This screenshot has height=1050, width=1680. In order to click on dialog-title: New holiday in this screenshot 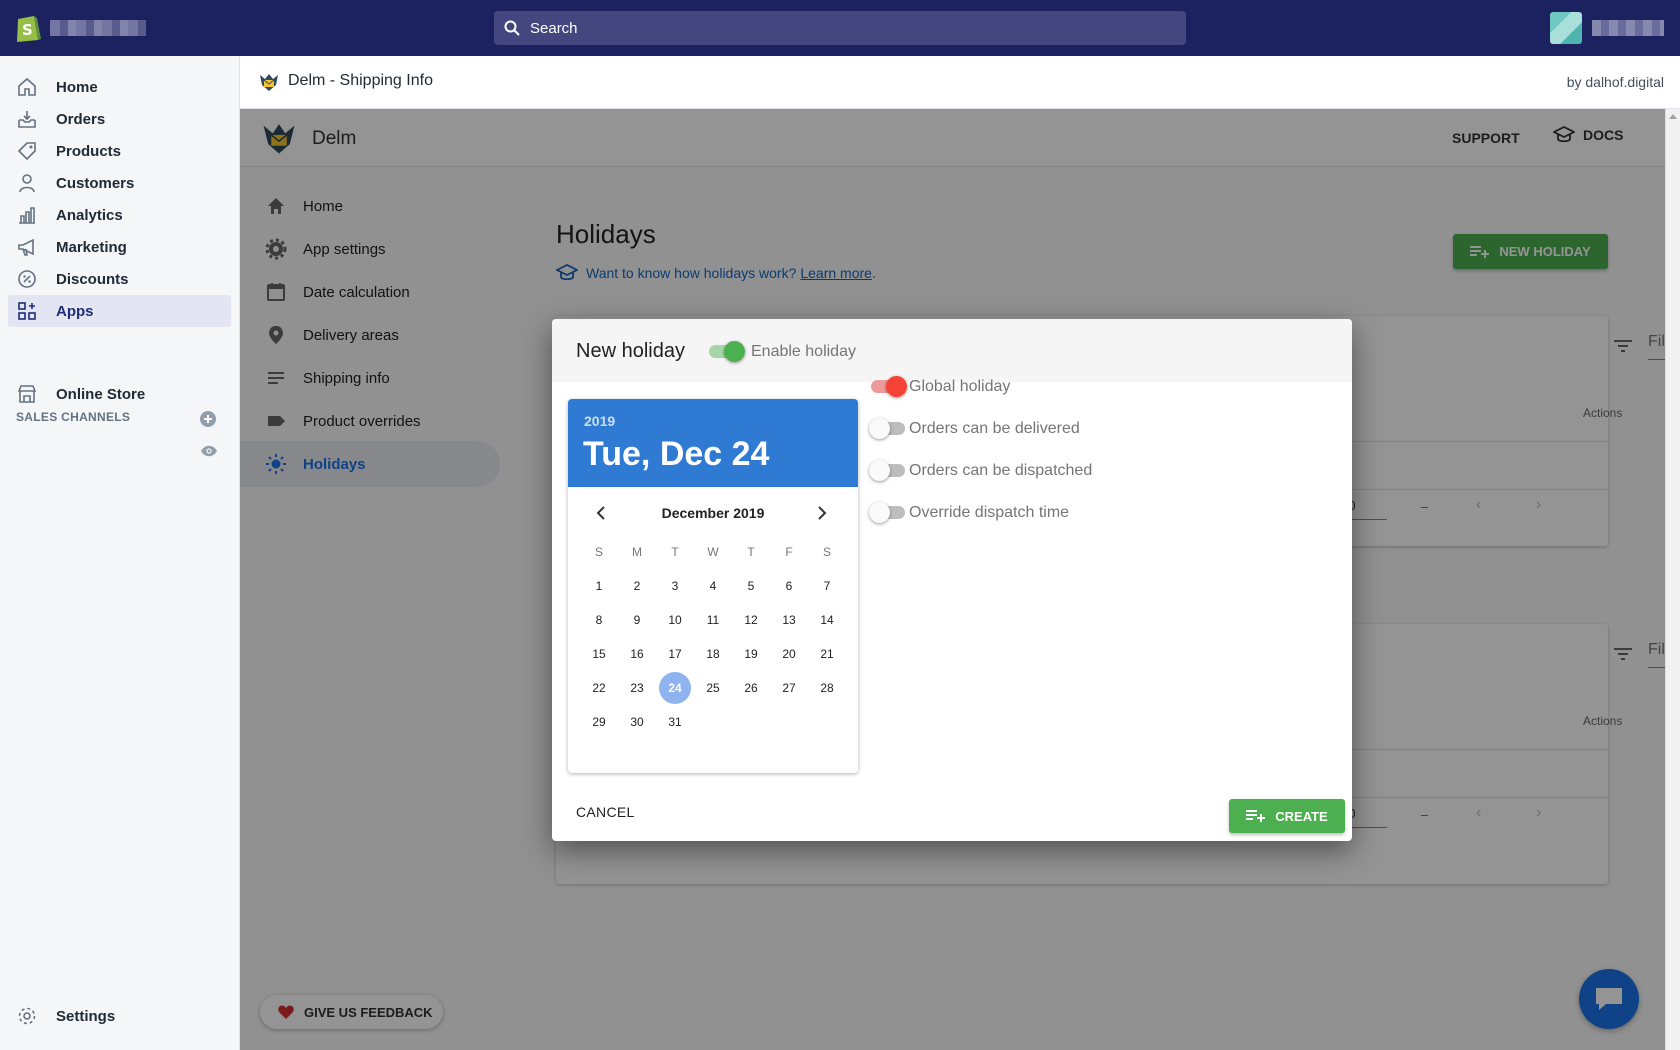, I will do `click(630, 351)`.